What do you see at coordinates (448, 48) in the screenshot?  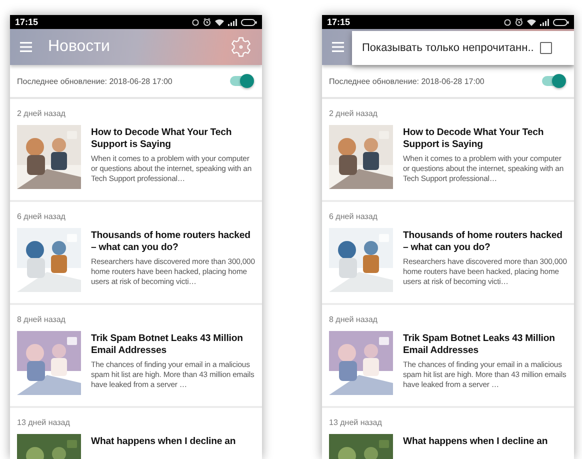 I see `menu-item-label: Показывать только непрочитанн..` at bounding box center [448, 48].